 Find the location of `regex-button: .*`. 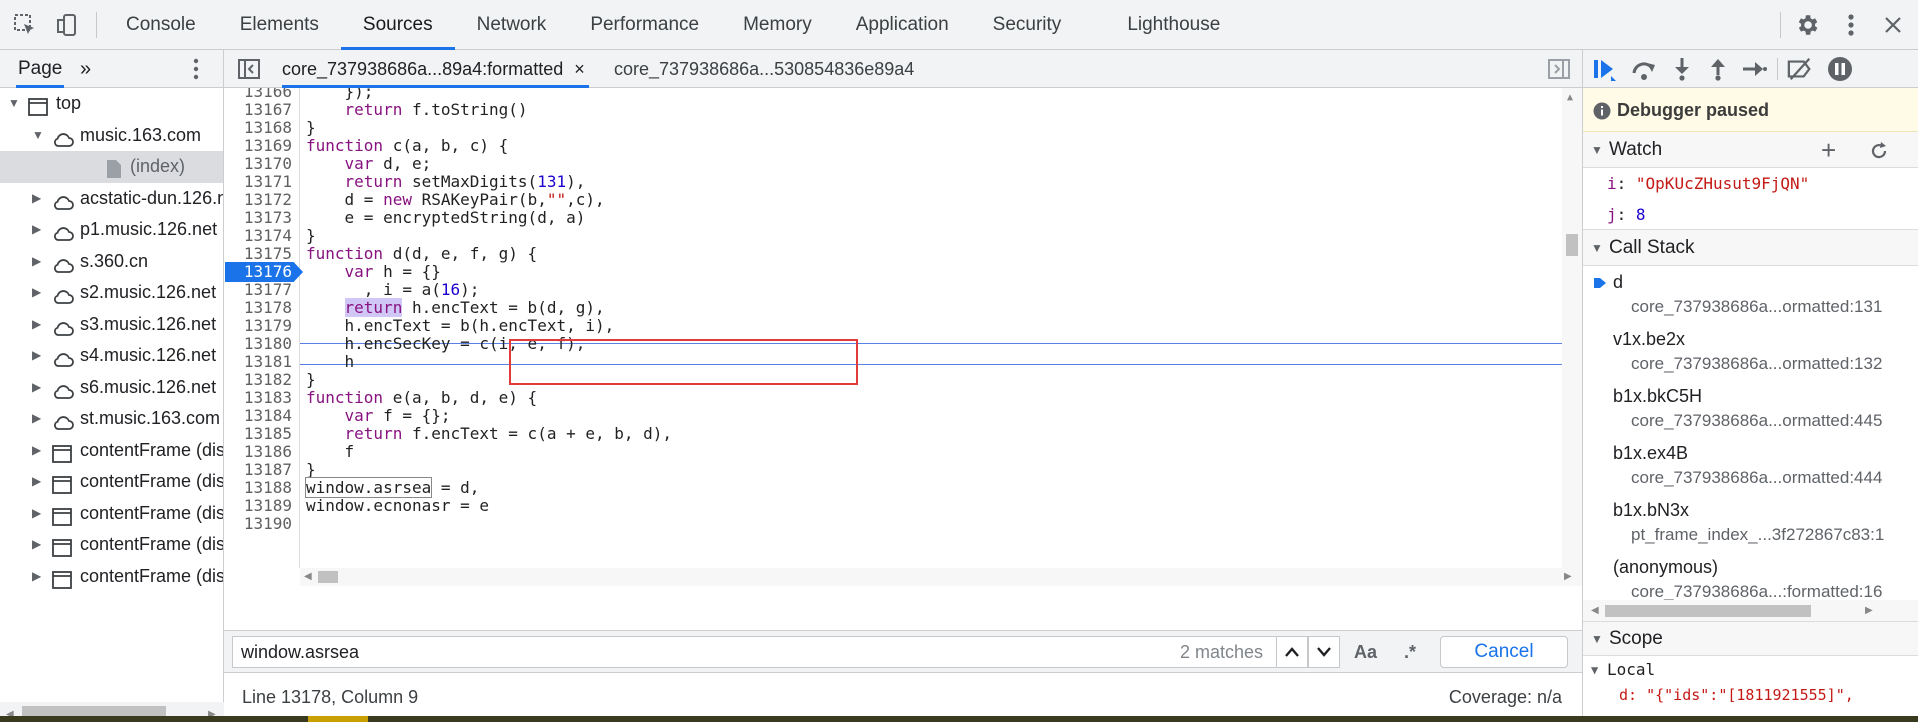

regex-button: .* is located at coordinates (1410, 652).